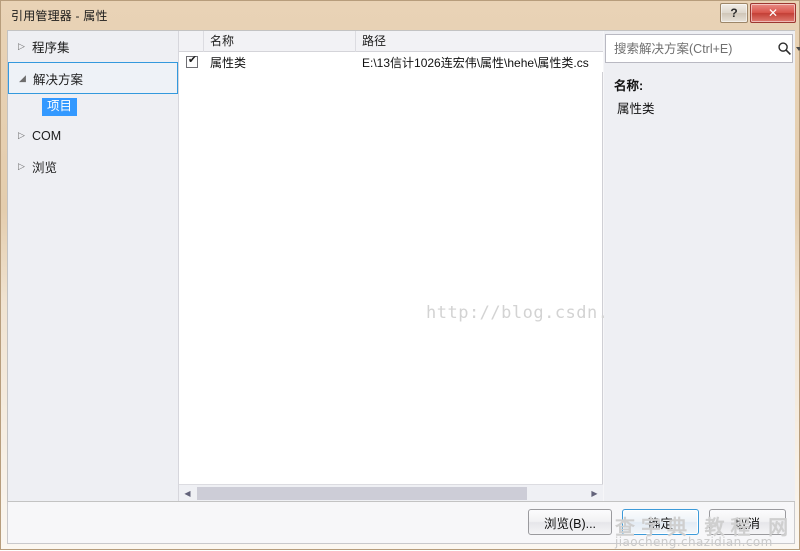 The image size is (800, 551). What do you see at coordinates (228, 62) in the screenshot?
I see `row-name: 属性类` at bounding box center [228, 62].